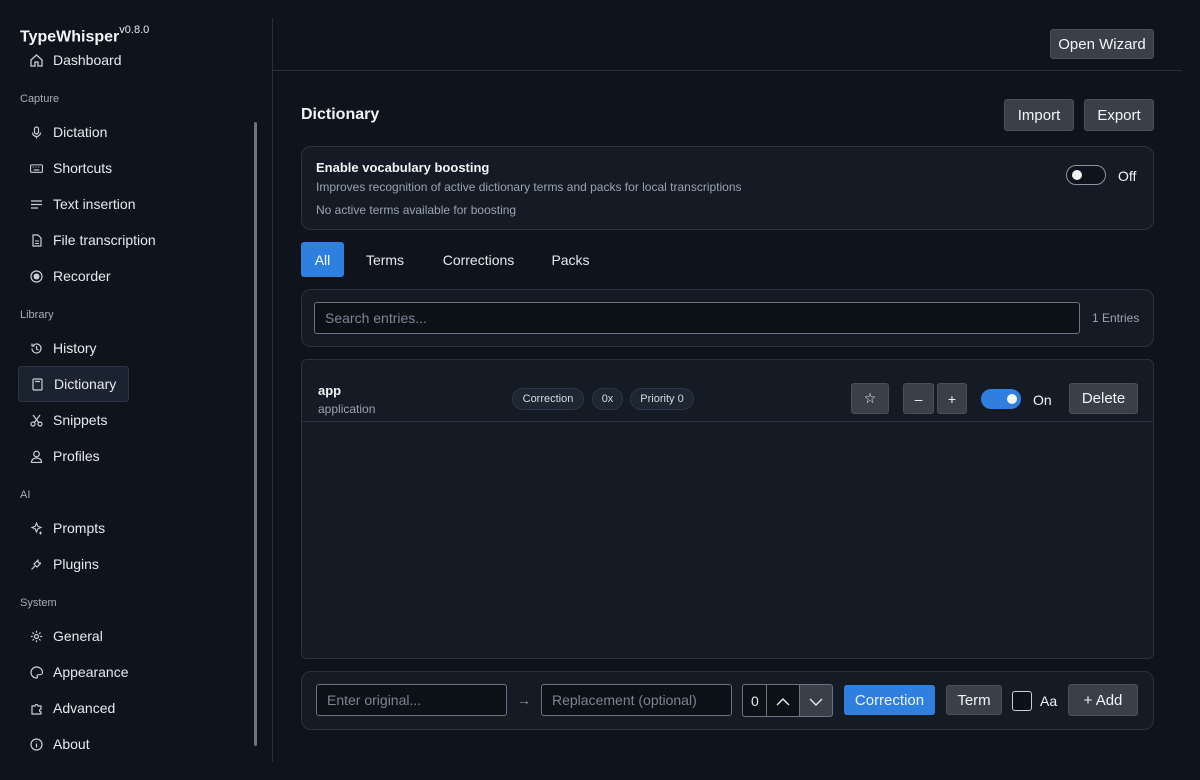 The width and height of the screenshot is (1200, 780). Describe the element at coordinates (36, 204) in the screenshot. I see `text-lines-icon` at that location.